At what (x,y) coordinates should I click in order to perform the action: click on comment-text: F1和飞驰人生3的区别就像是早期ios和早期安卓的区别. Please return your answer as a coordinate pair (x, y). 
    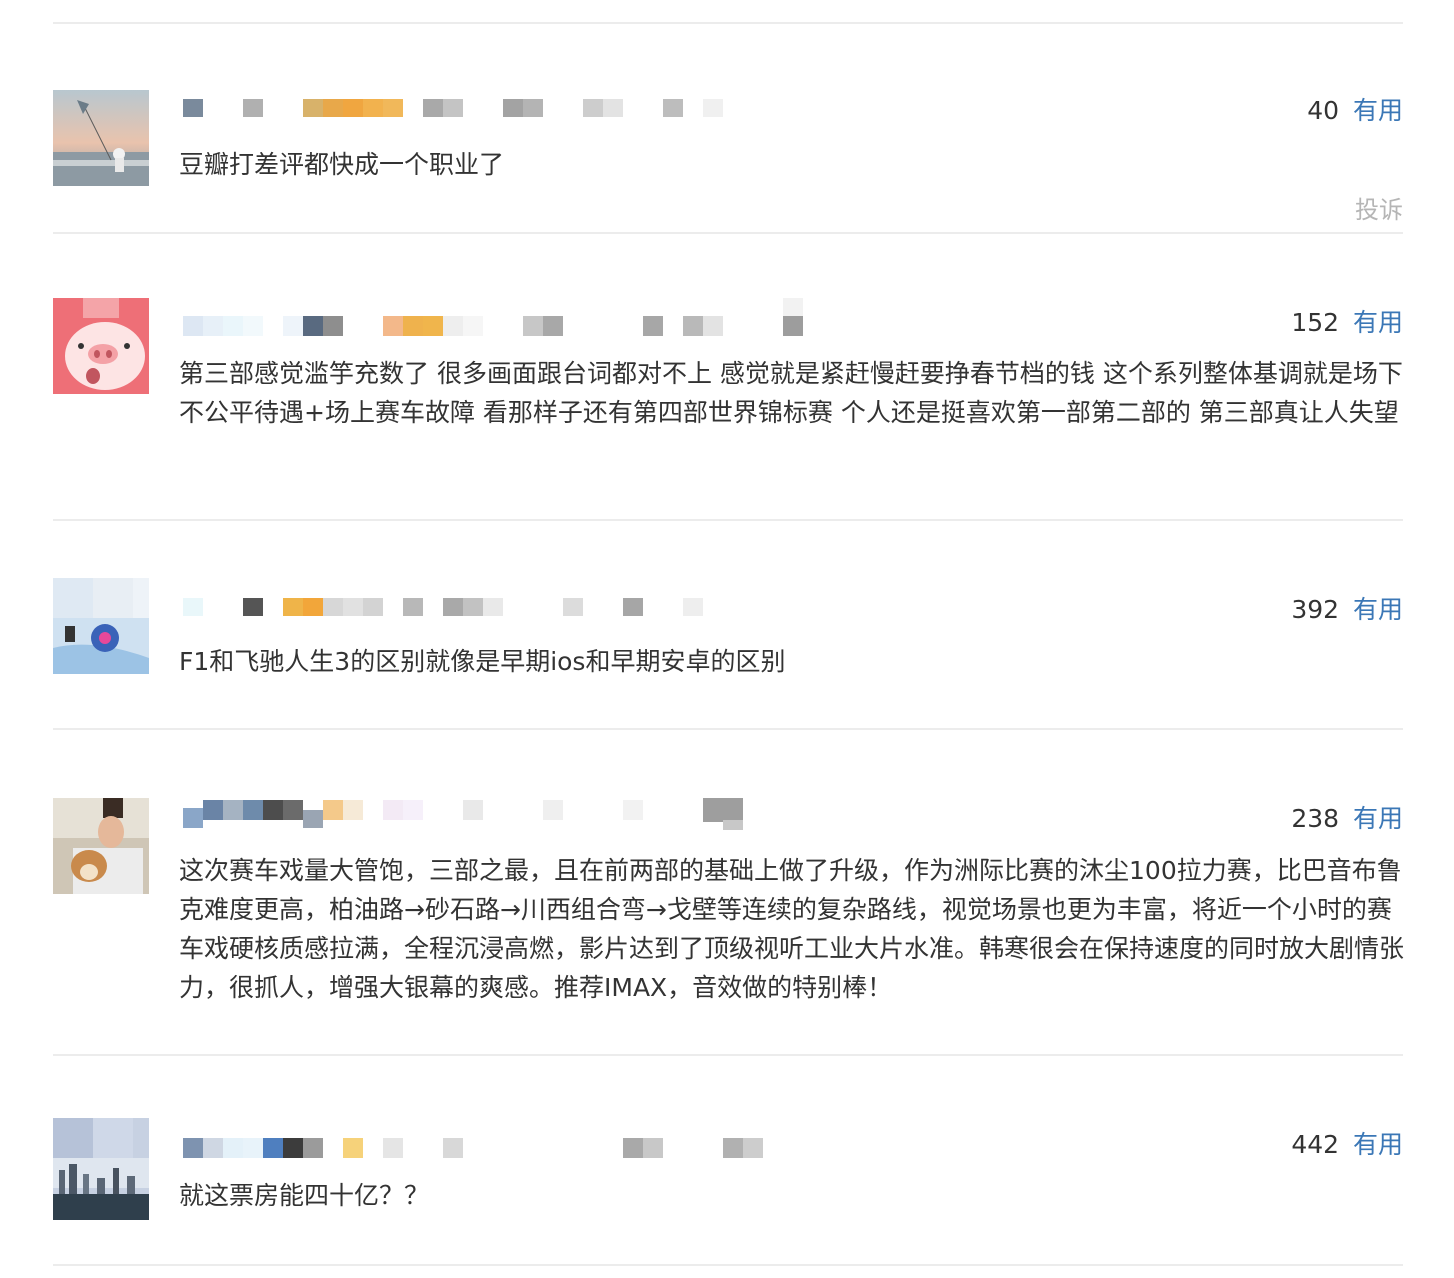
    Looking at the image, I should click on (482, 661).